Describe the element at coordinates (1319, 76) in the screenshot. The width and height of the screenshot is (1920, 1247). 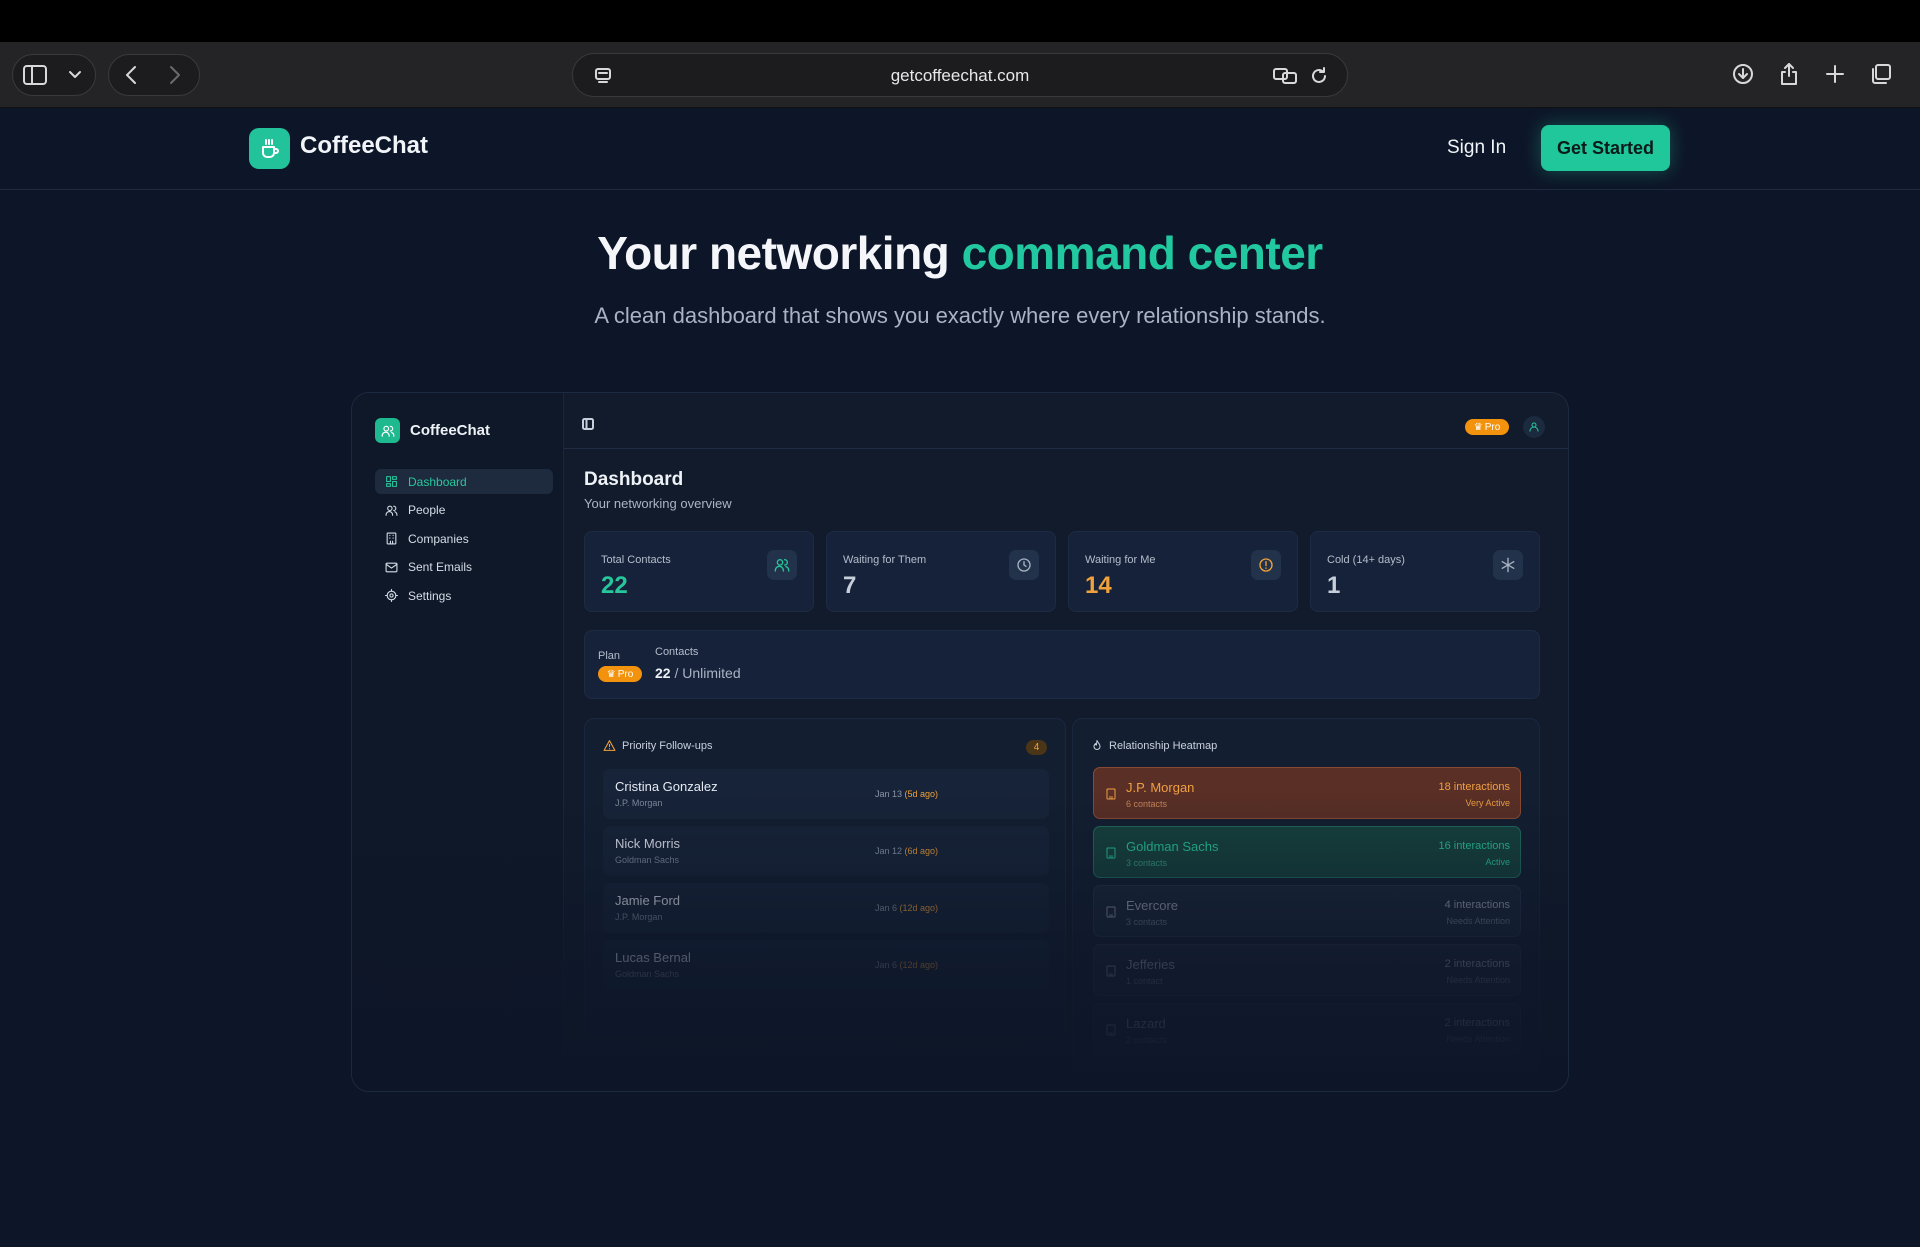
I see `reload-icon` at that location.